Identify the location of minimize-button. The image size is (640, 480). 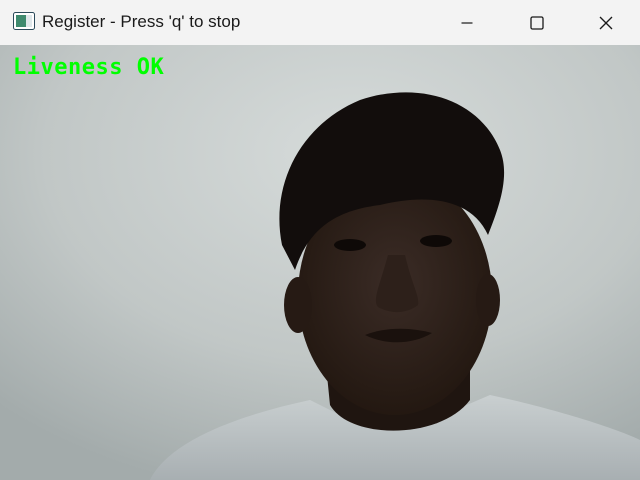
(467, 22).